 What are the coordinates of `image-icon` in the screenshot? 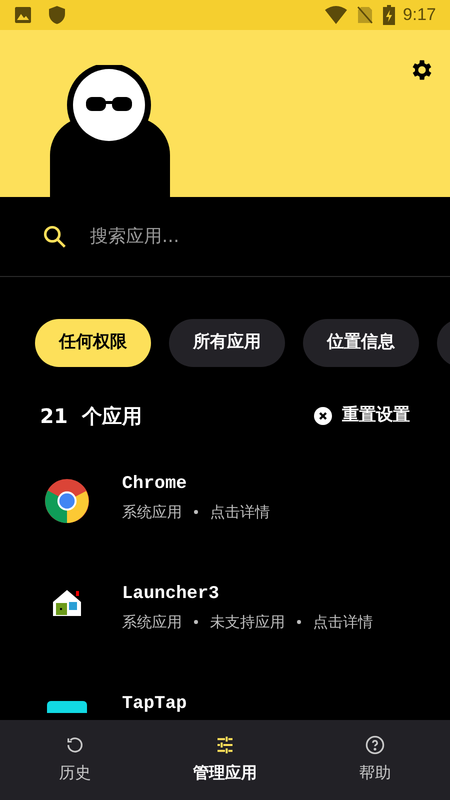 It's located at (23, 15).